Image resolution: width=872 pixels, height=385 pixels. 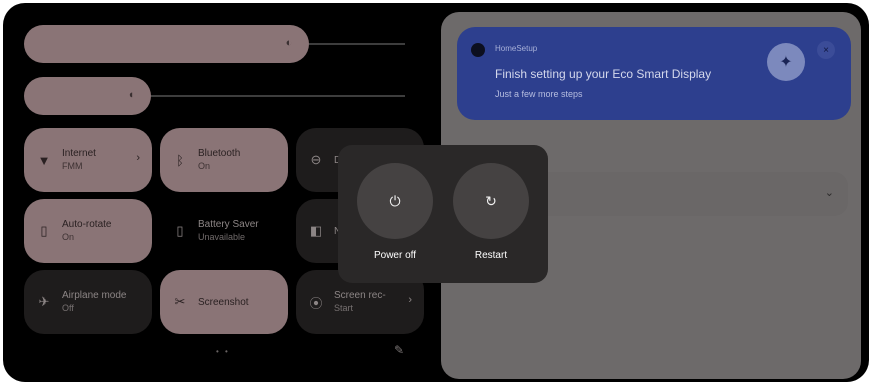 I want to click on screen-record-icon: ⦿, so click(x=316, y=303).